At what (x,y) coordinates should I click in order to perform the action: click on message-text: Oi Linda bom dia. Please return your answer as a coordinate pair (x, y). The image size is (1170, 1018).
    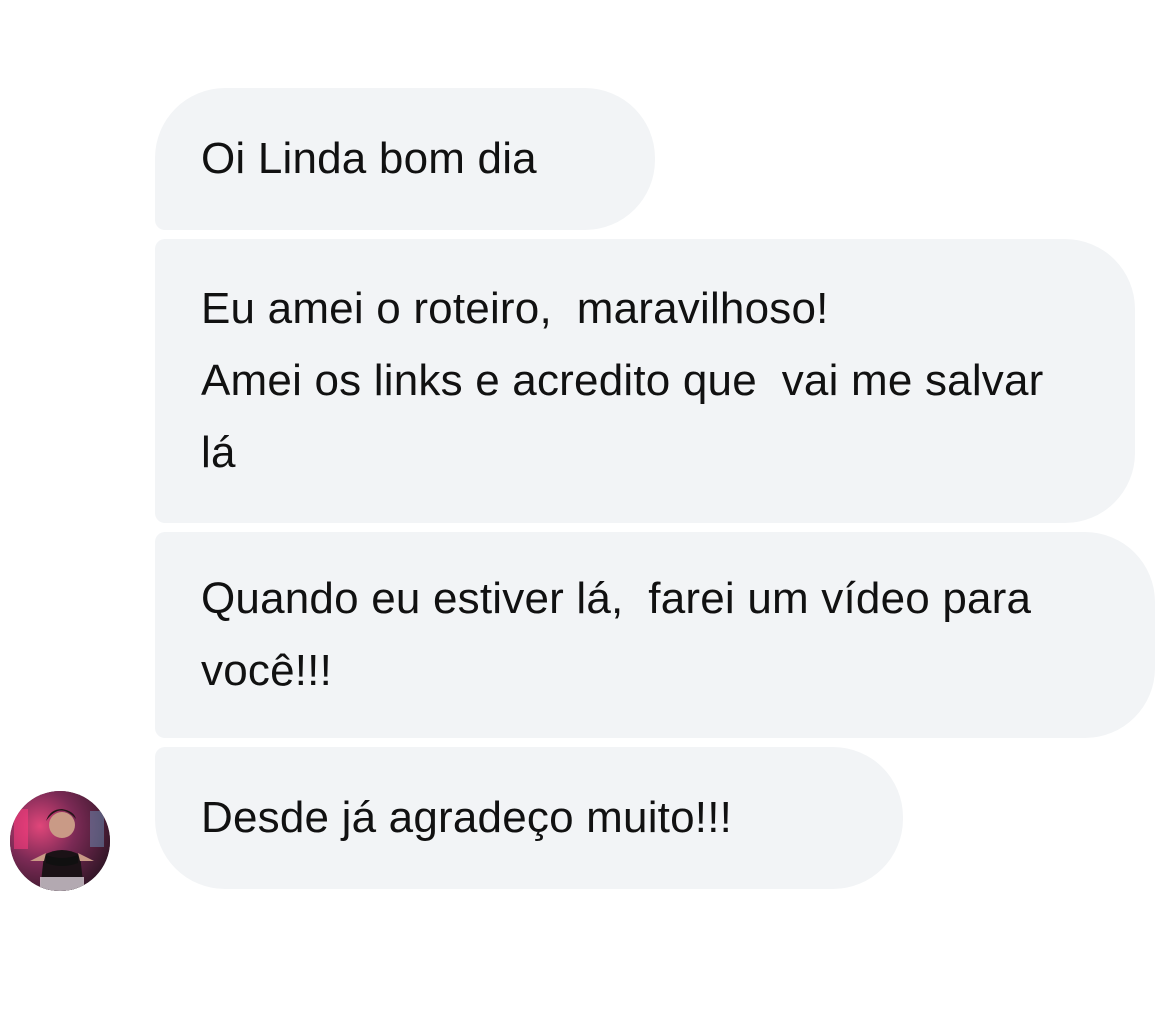
    Looking at the image, I should click on (369, 158).